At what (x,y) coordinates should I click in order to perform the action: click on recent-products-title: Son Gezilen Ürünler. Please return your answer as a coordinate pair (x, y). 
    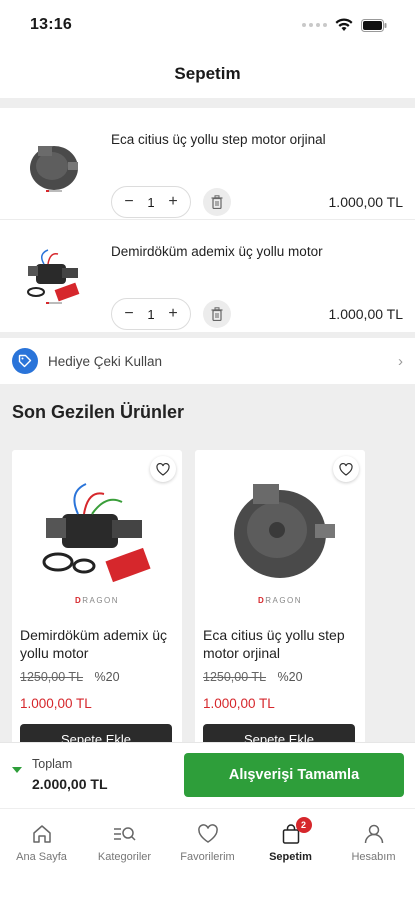
    Looking at the image, I should click on (98, 412).